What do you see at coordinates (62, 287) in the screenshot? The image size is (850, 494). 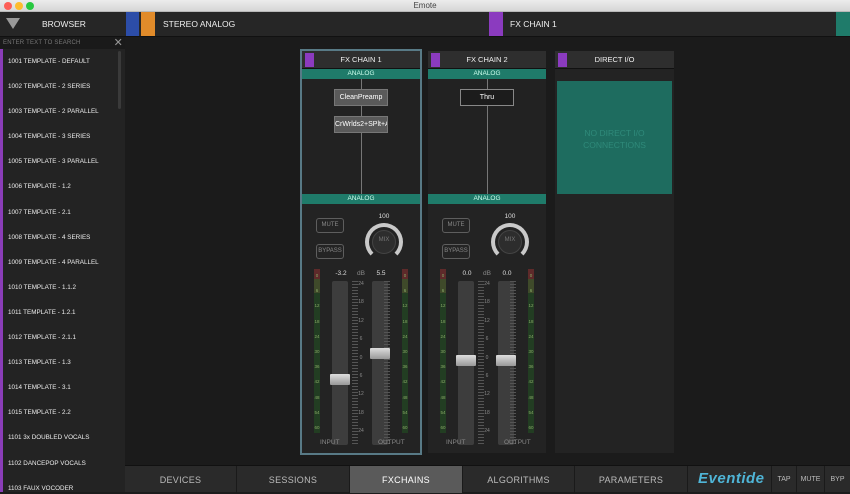 I see `list-item: 1010 TEMPLATE - 1.1.2` at bounding box center [62, 287].